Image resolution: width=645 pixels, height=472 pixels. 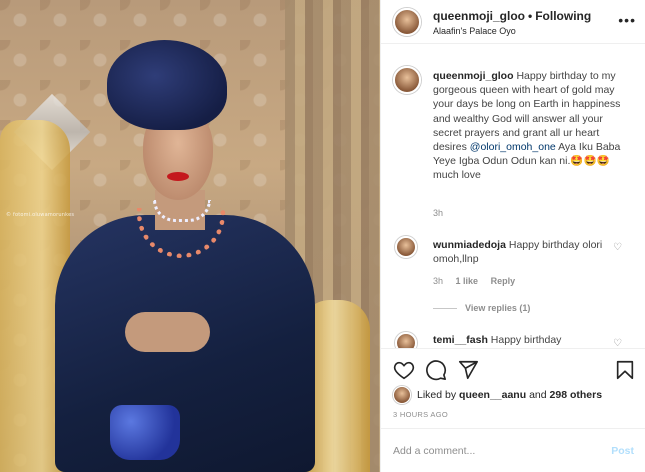 What do you see at coordinates (438, 281) in the screenshot?
I see `comment-time: 3h` at bounding box center [438, 281].